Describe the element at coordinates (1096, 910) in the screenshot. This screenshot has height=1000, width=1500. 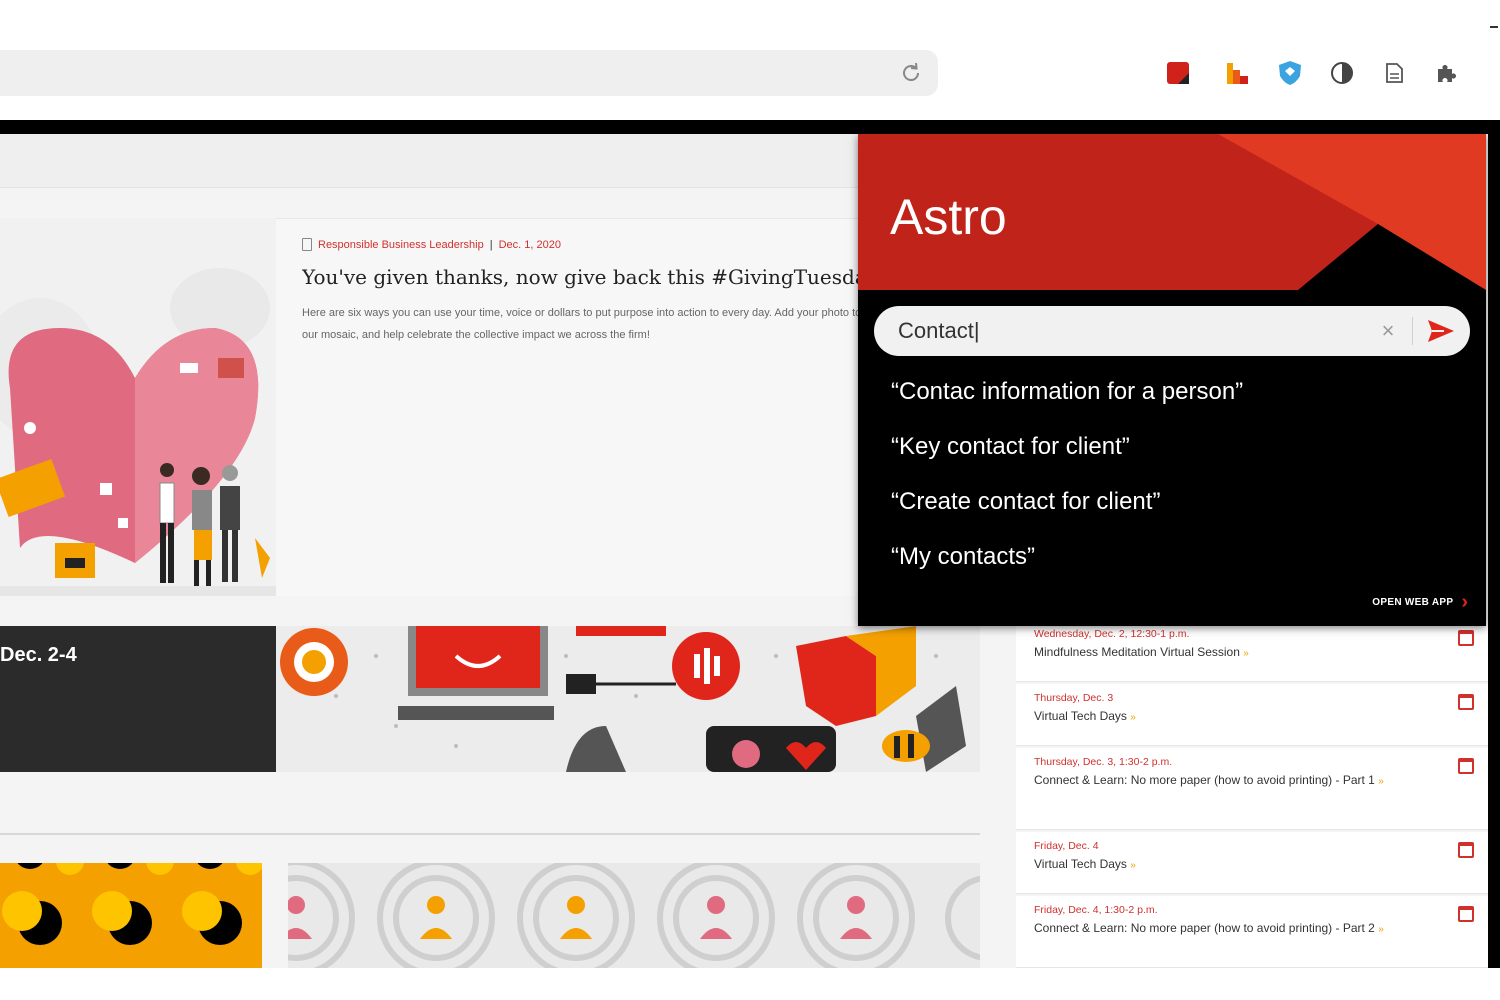
I see `event-date: Friday, Dec. 4, 1:30-2 p.m.` at that location.